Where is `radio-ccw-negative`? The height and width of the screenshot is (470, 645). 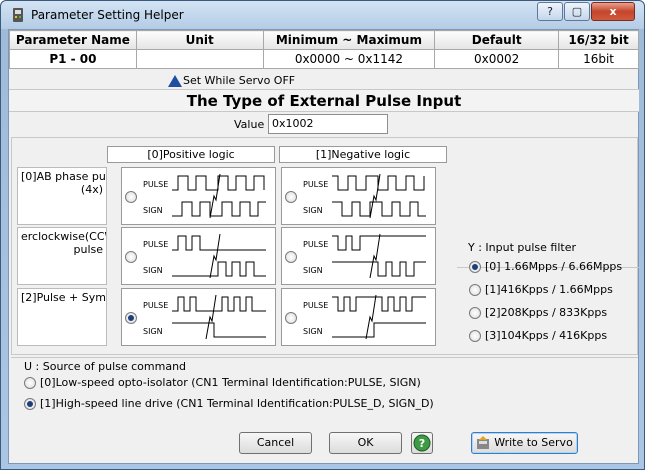
radio-ccw-negative is located at coordinates (291, 257).